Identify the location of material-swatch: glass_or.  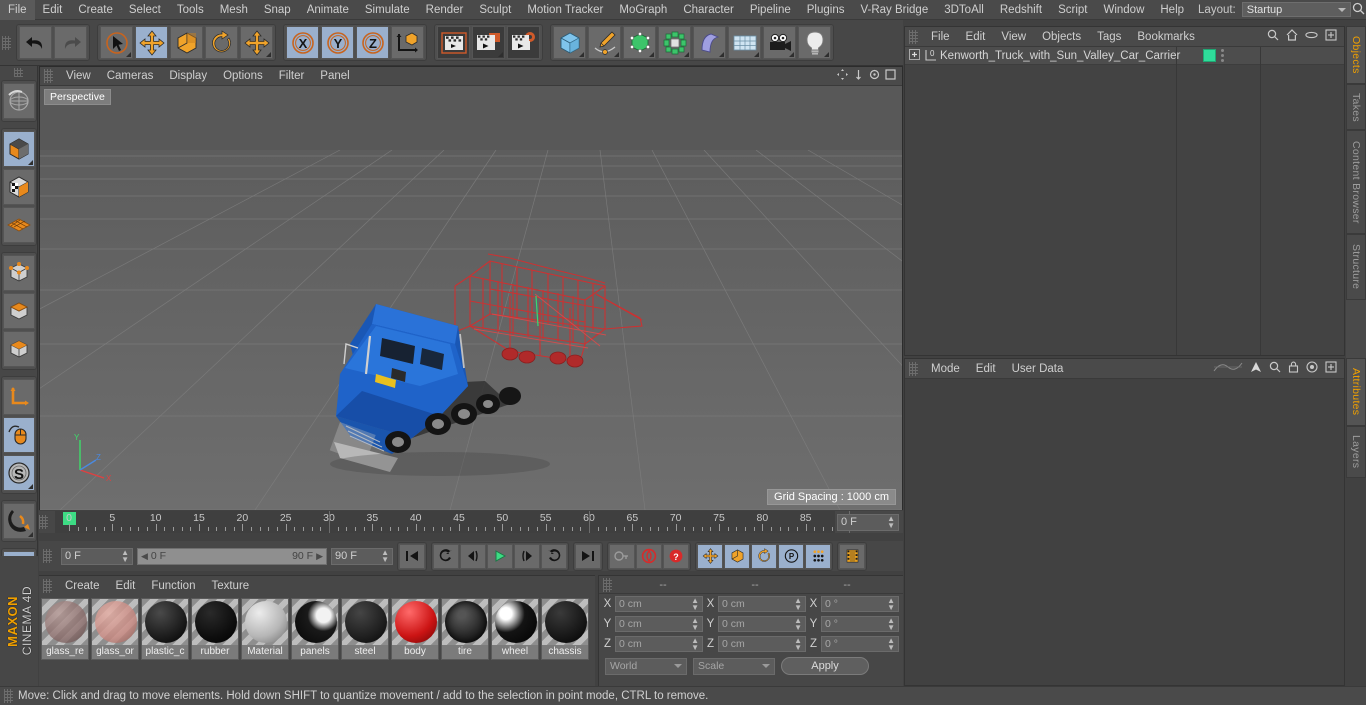
(115, 629).